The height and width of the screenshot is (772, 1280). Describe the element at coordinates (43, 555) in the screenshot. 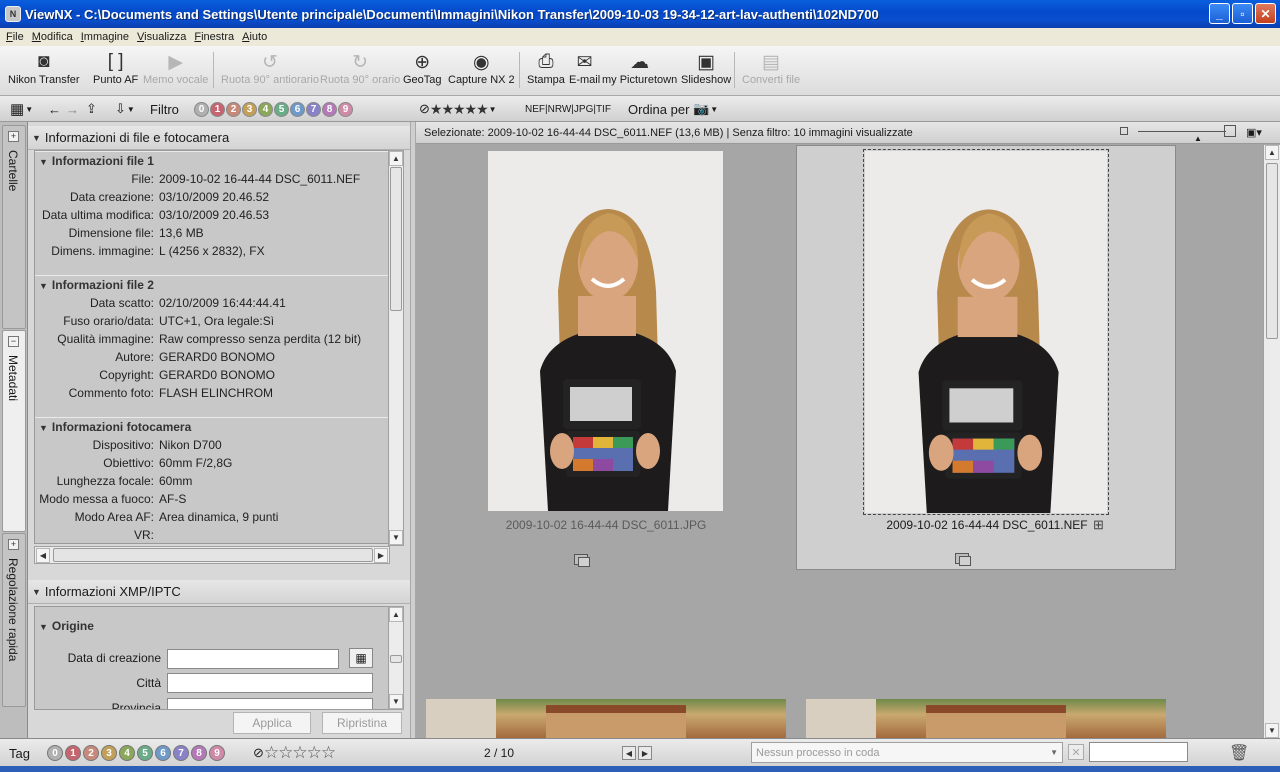

I see `scroll-left-icon: ◀` at that location.